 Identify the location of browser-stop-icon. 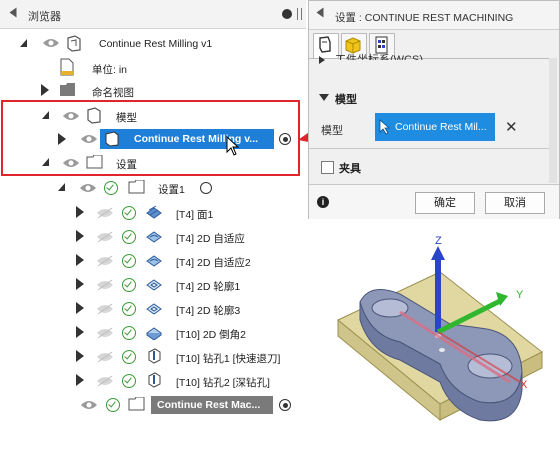
(287, 14).